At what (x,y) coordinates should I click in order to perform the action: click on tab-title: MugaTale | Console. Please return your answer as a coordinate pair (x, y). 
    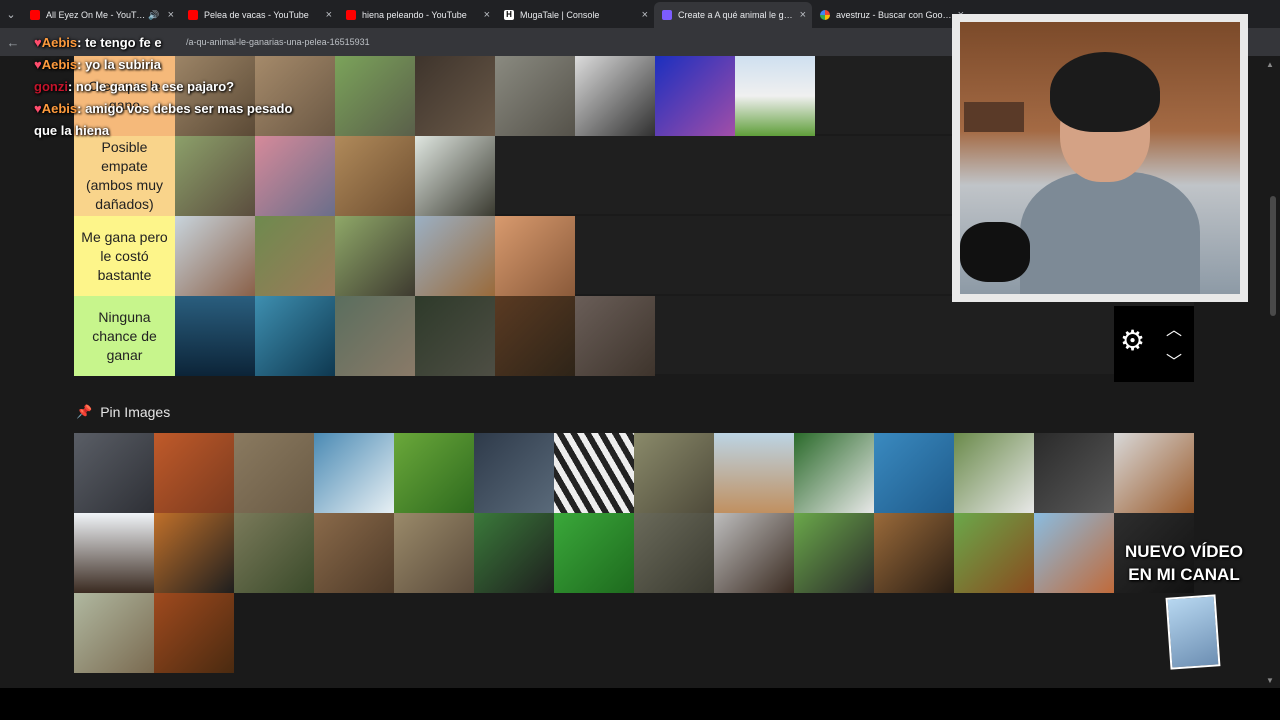
    Looking at the image, I should click on (560, 15).